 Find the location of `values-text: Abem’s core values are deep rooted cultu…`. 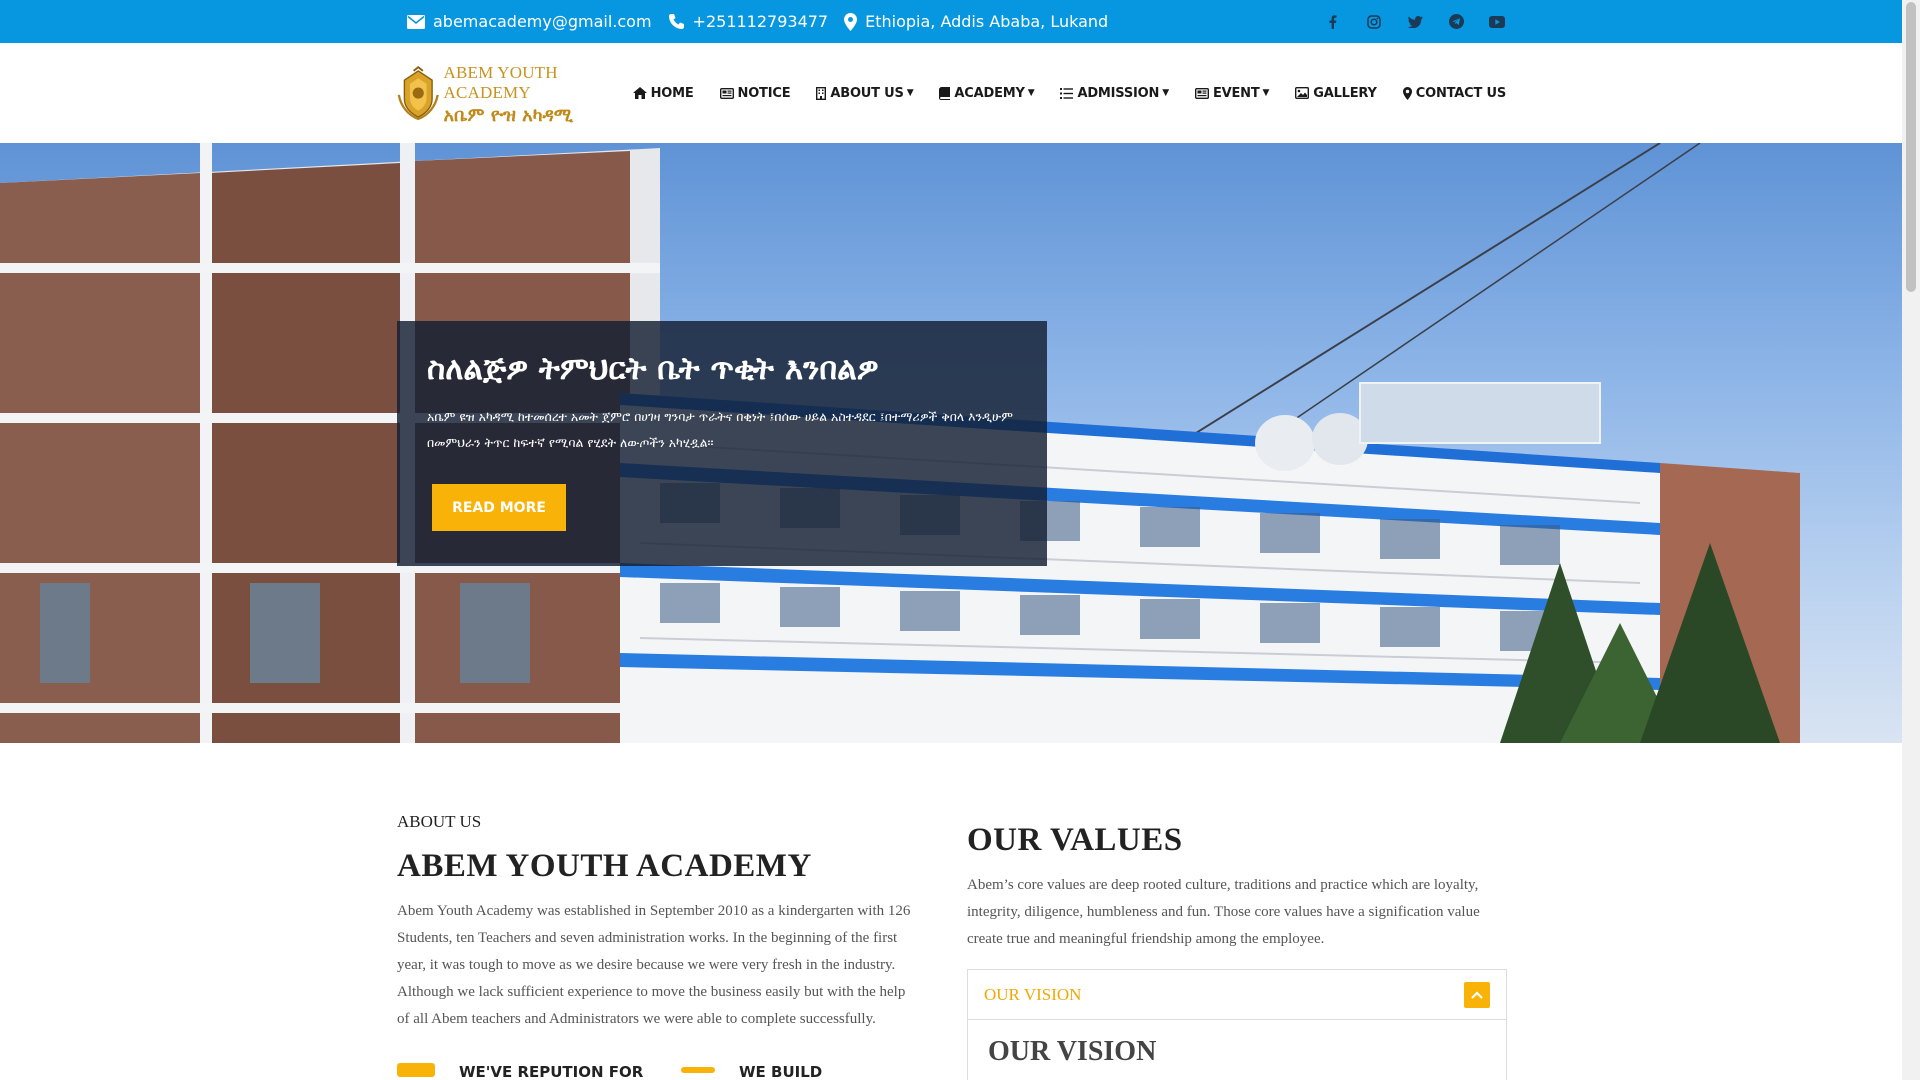

values-text: Abem’s core values are deep rooted cultu… is located at coordinates (1223, 912).